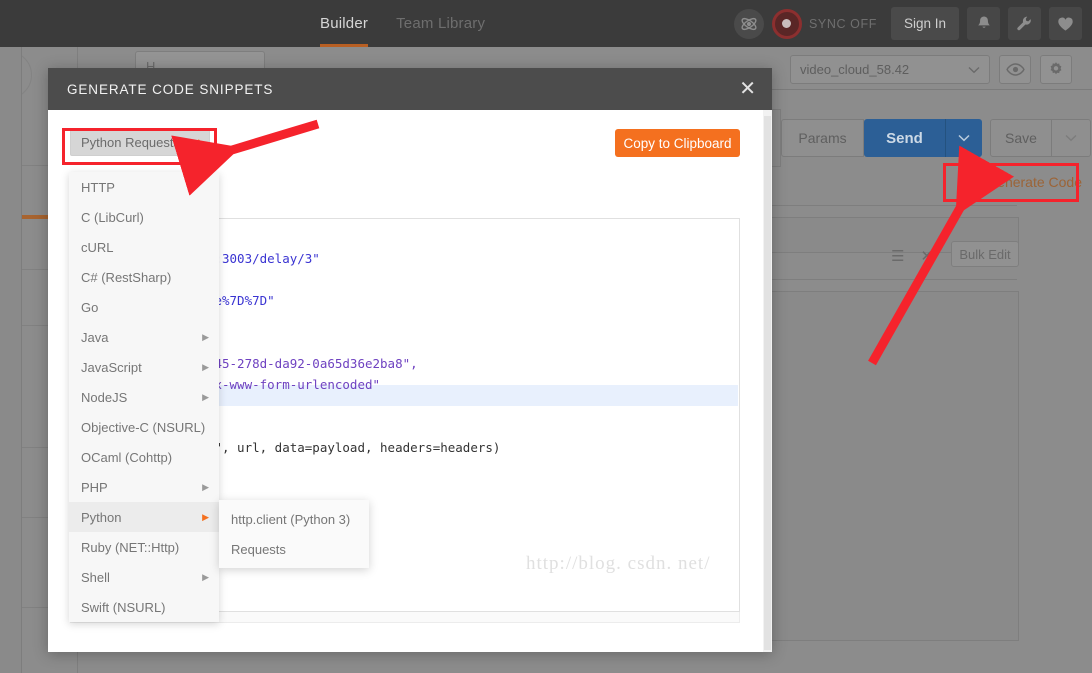 The image size is (1092, 673). I want to click on dropdown-item-ruby: Ruby (NET::Http), so click(144, 547).